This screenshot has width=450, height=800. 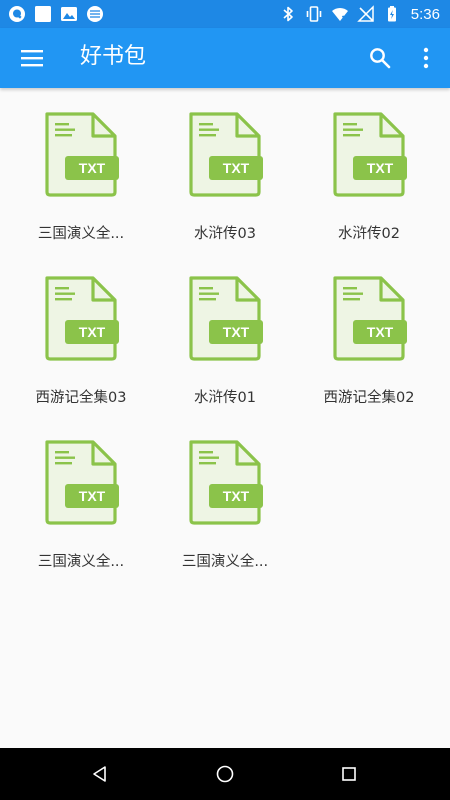 I want to click on more-vert-icon, so click(x=426, y=58).